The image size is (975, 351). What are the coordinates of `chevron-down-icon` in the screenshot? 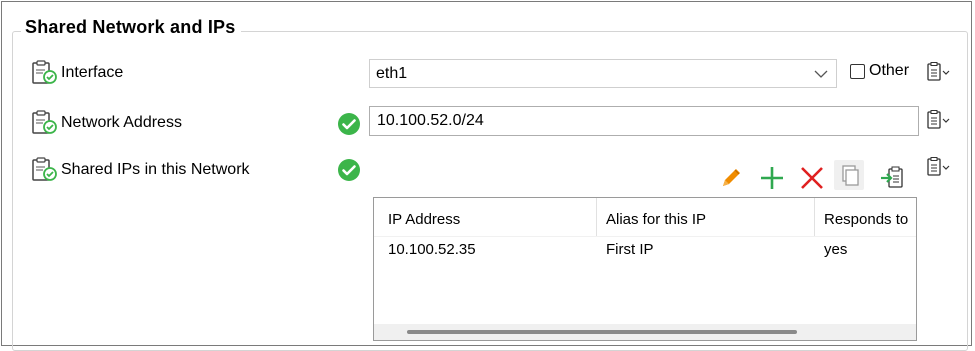 It's located at (821, 74).